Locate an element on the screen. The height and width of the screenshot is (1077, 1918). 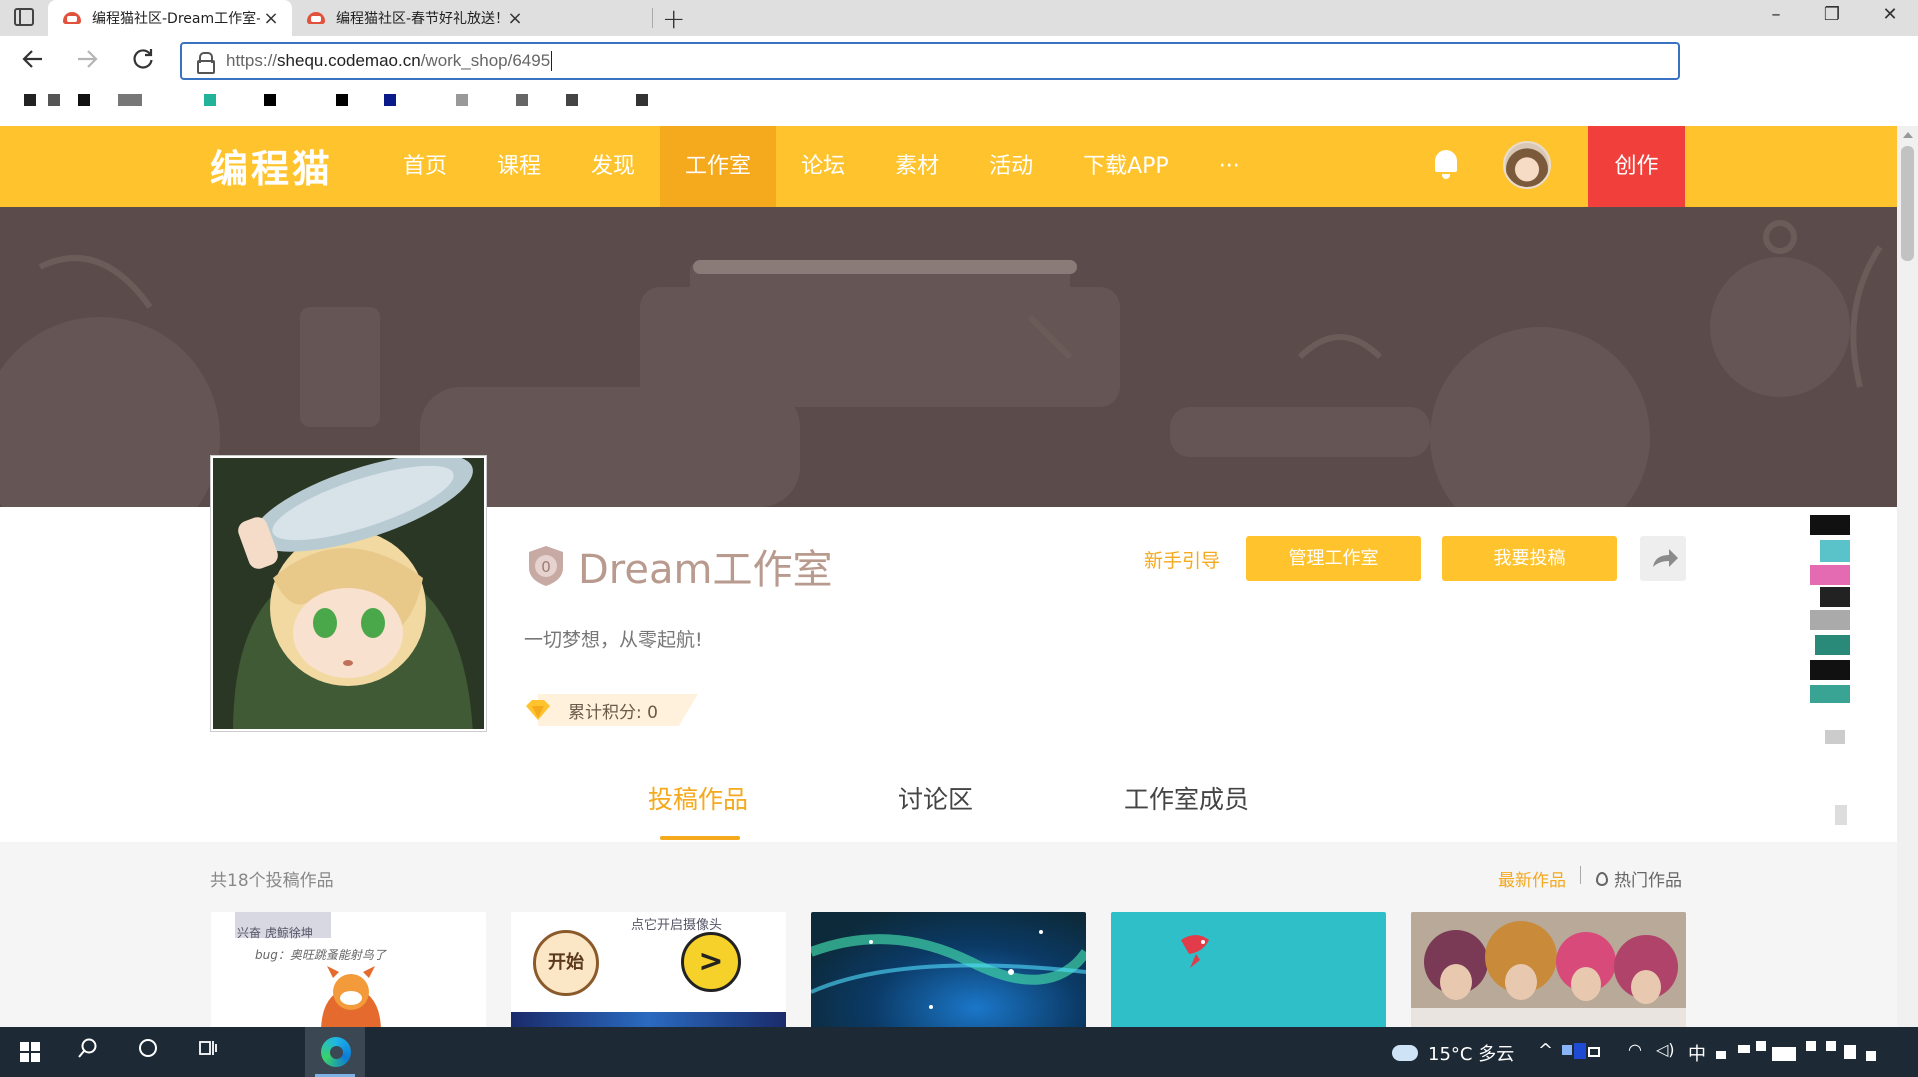
tab-title: 编程猫社区-Dream工作室-一起学 is located at coordinates (176, 19).